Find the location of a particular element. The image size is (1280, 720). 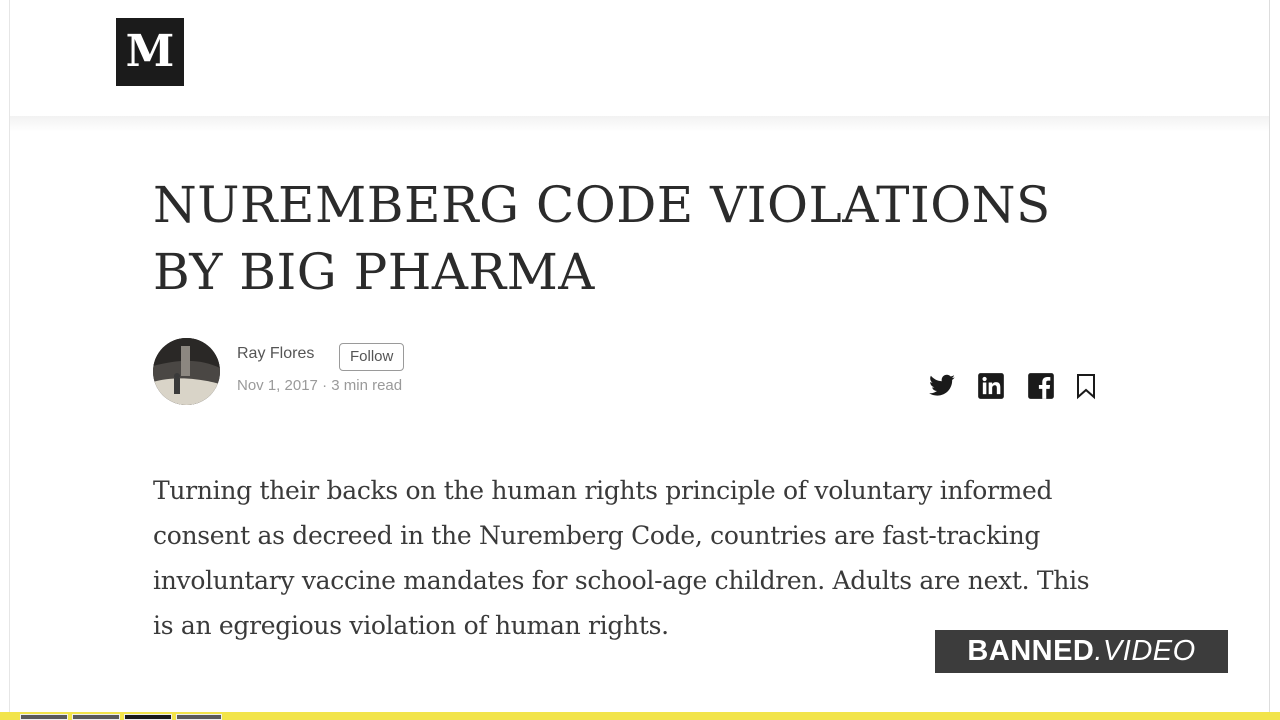

follow-button: Follow is located at coordinates (372, 357).